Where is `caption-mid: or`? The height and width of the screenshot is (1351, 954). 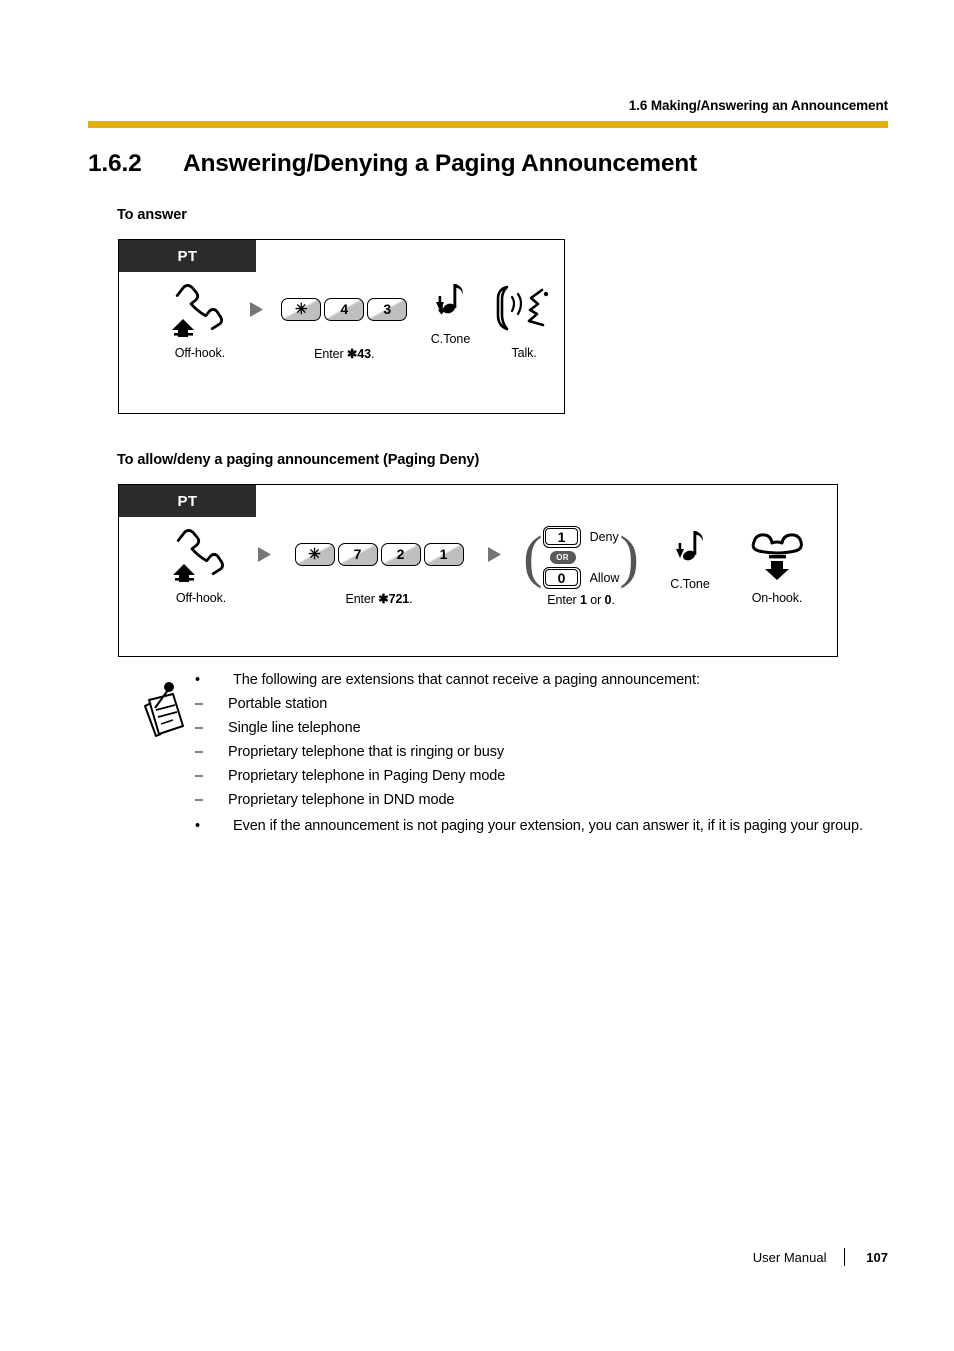 caption-mid: or is located at coordinates (595, 600).